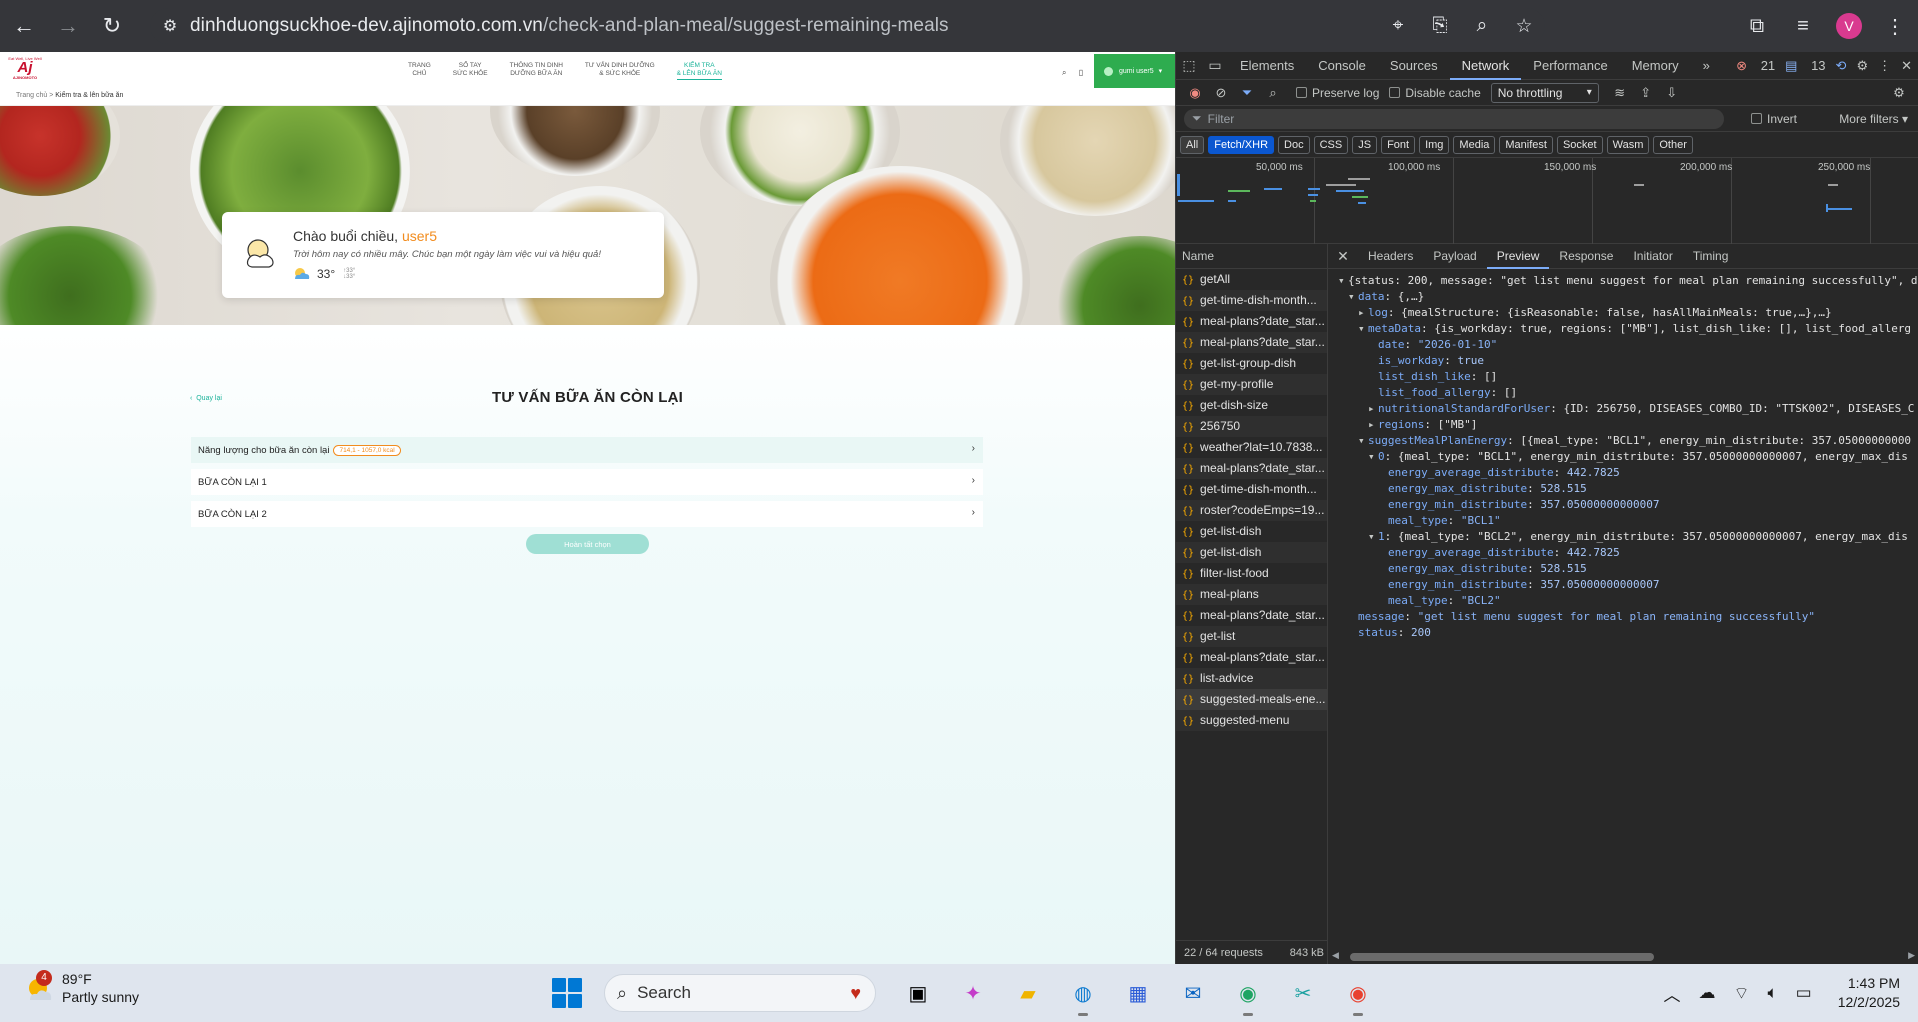 Image resolution: width=1918 pixels, height=1022 pixels. I want to click on copilot-icon: ✦, so click(973, 993).